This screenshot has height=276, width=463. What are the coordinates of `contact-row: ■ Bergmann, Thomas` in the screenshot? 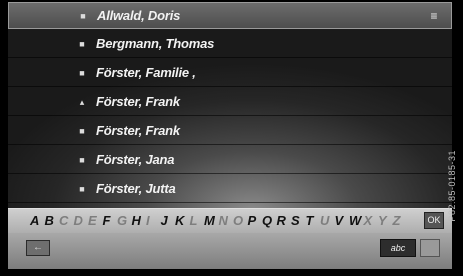 It's located at (230, 44).